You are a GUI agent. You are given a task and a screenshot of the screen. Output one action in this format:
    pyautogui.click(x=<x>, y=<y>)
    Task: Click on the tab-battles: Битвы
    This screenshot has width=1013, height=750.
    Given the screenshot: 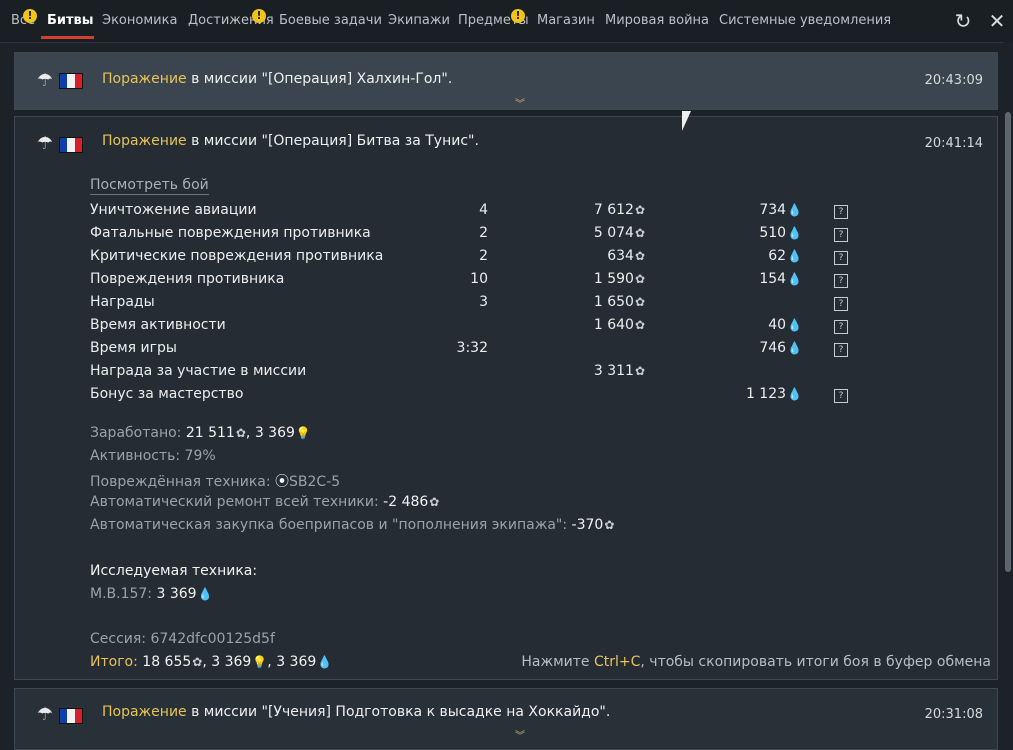 What is the action you would take?
    pyautogui.click(x=70, y=20)
    